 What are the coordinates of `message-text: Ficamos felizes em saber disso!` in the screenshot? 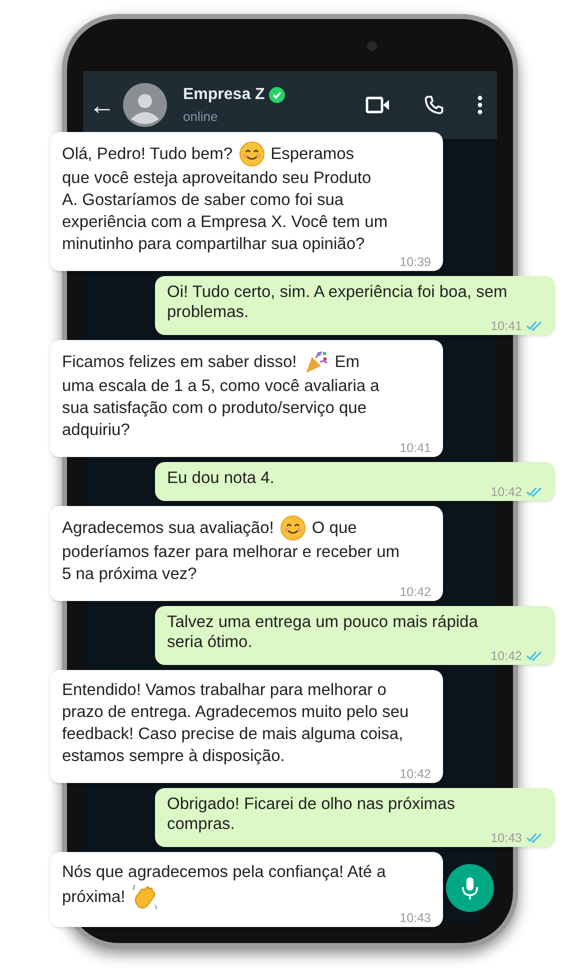 It's located at (179, 362).